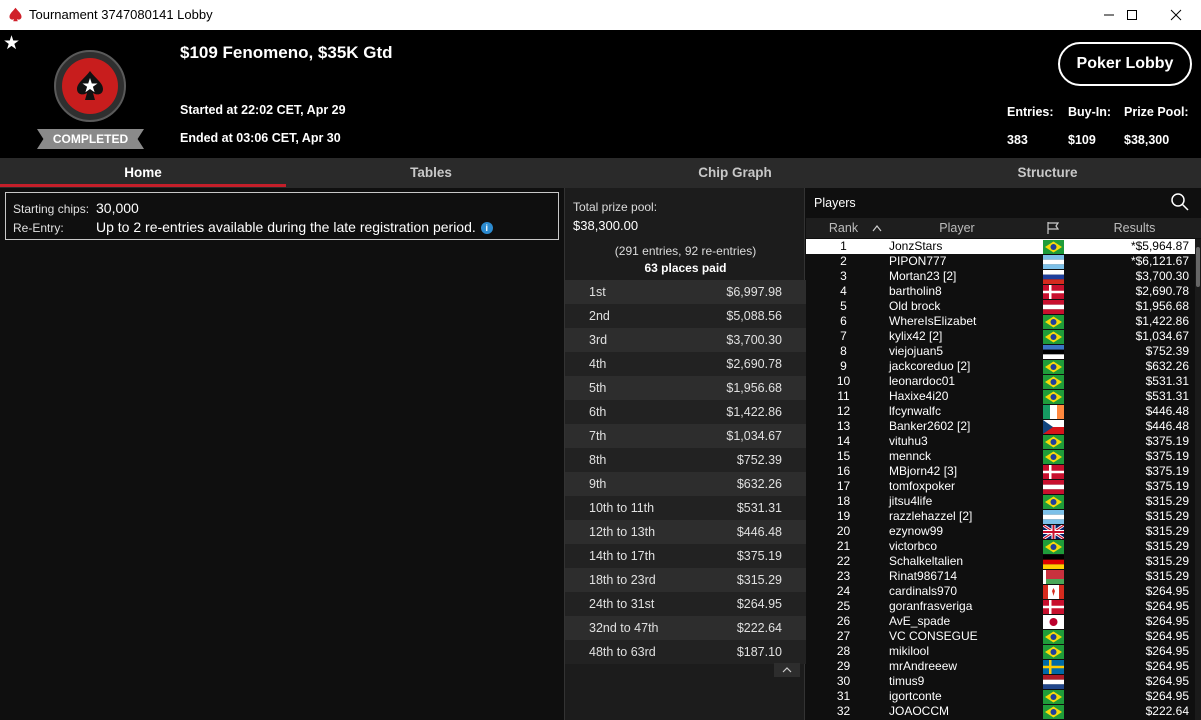  I want to click on maximize-button, so click(1132, 15).